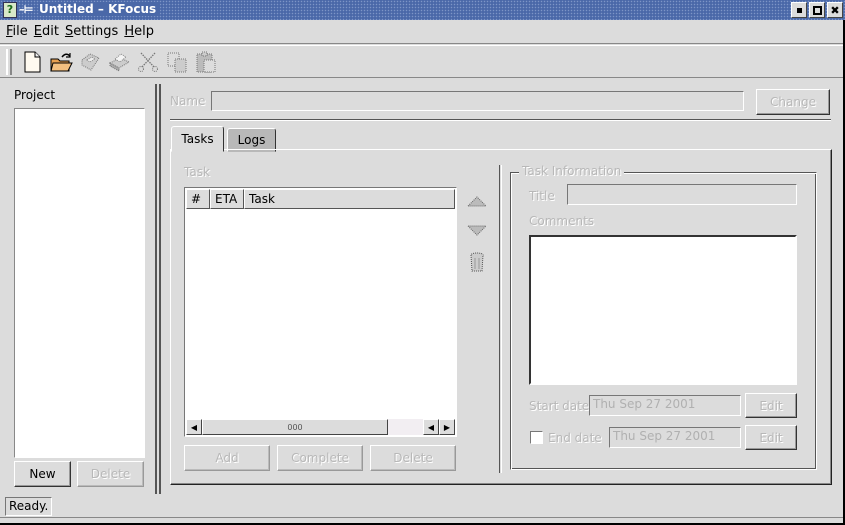  What do you see at coordinates (20, 31) in the screenshot?
I see `menu-file-label: ile` at bounding box center [20, 31].